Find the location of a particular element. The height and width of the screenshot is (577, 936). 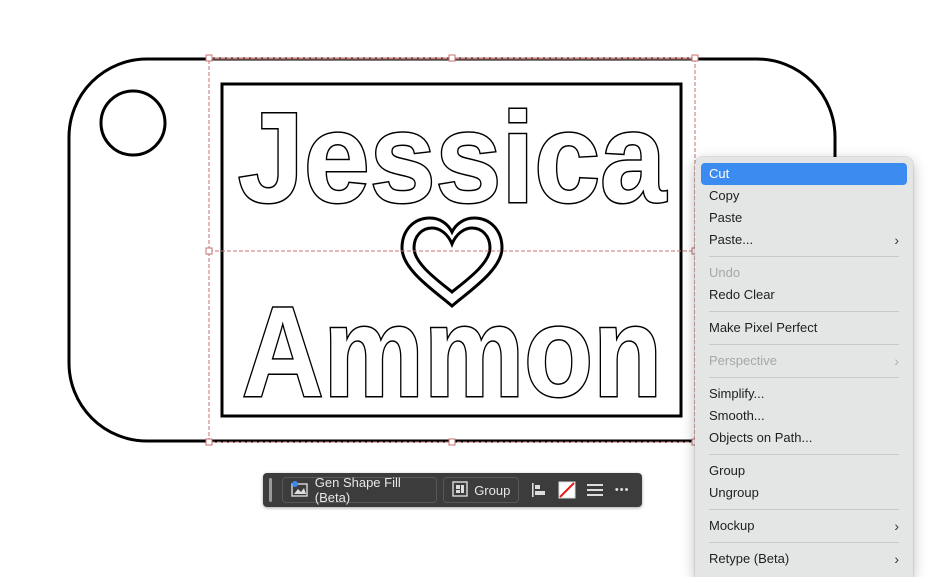

gen-shape-fill-button: Gen Shape Fill (Beta) is located at coordinates (359, 490).